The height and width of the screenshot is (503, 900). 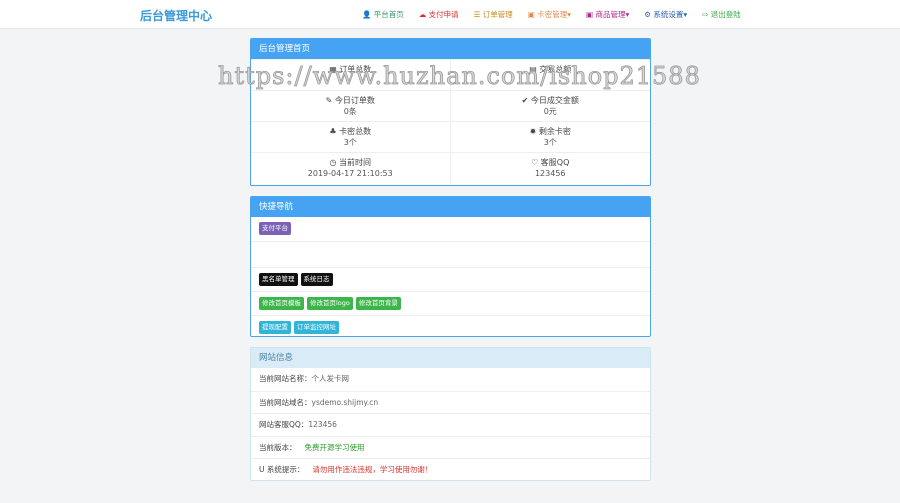 What do you see at coordinates (372, 469) in the screenshot?
I see `site-info-value: 请勿用作违法违规，学习使用勿谢！` at bounding box center [372, 469].